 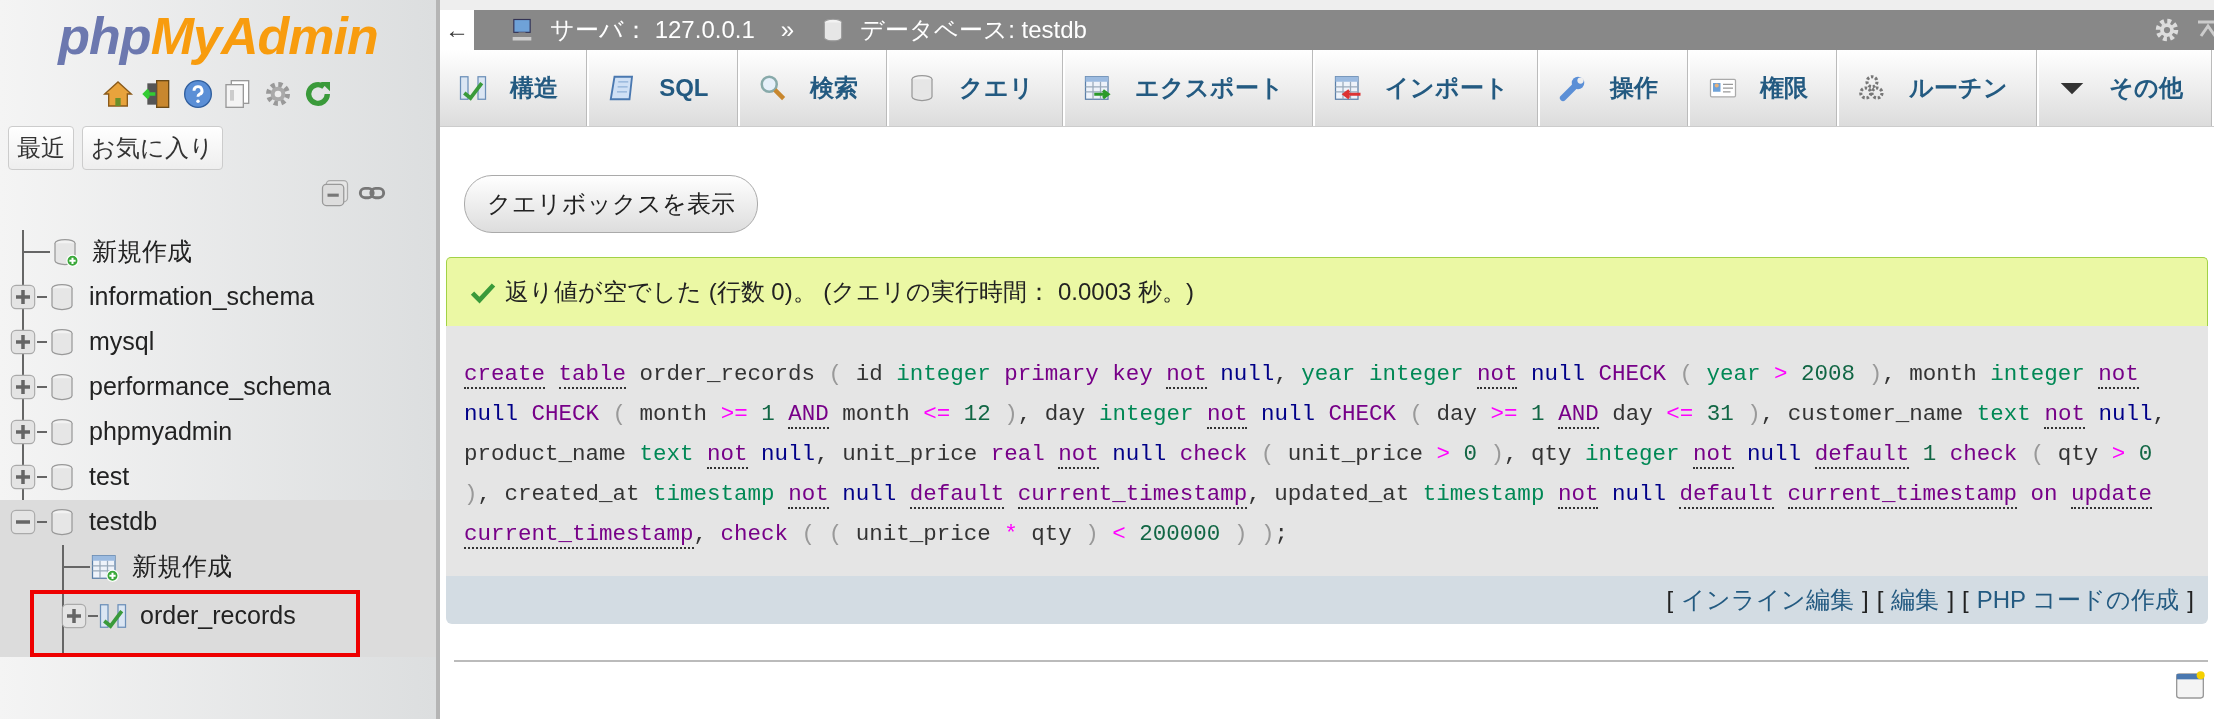 What do you see at coordinates (515, 88) in the screenshot?
I see `tab: 構造` at bounding box center [515, 88].